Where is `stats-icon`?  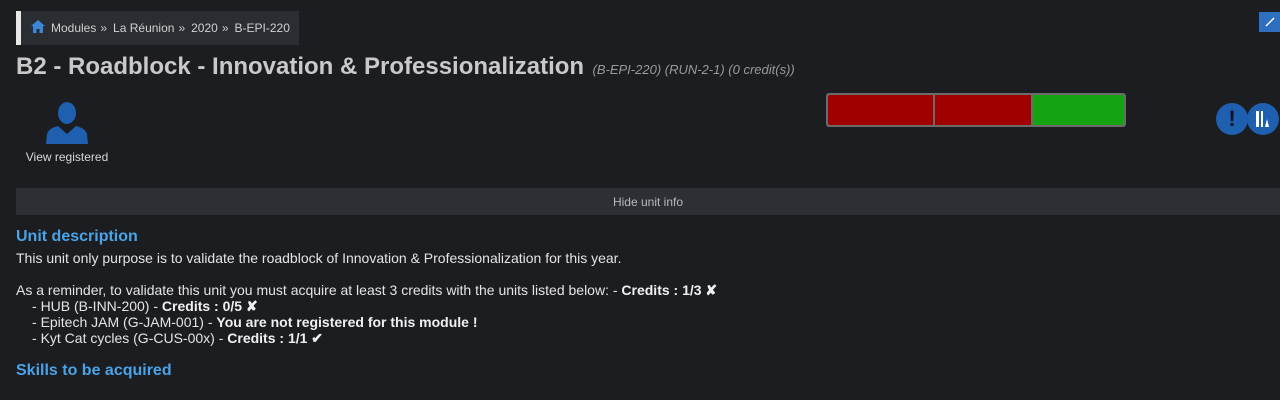 stats-icon is located at coordinates (1262, 119).